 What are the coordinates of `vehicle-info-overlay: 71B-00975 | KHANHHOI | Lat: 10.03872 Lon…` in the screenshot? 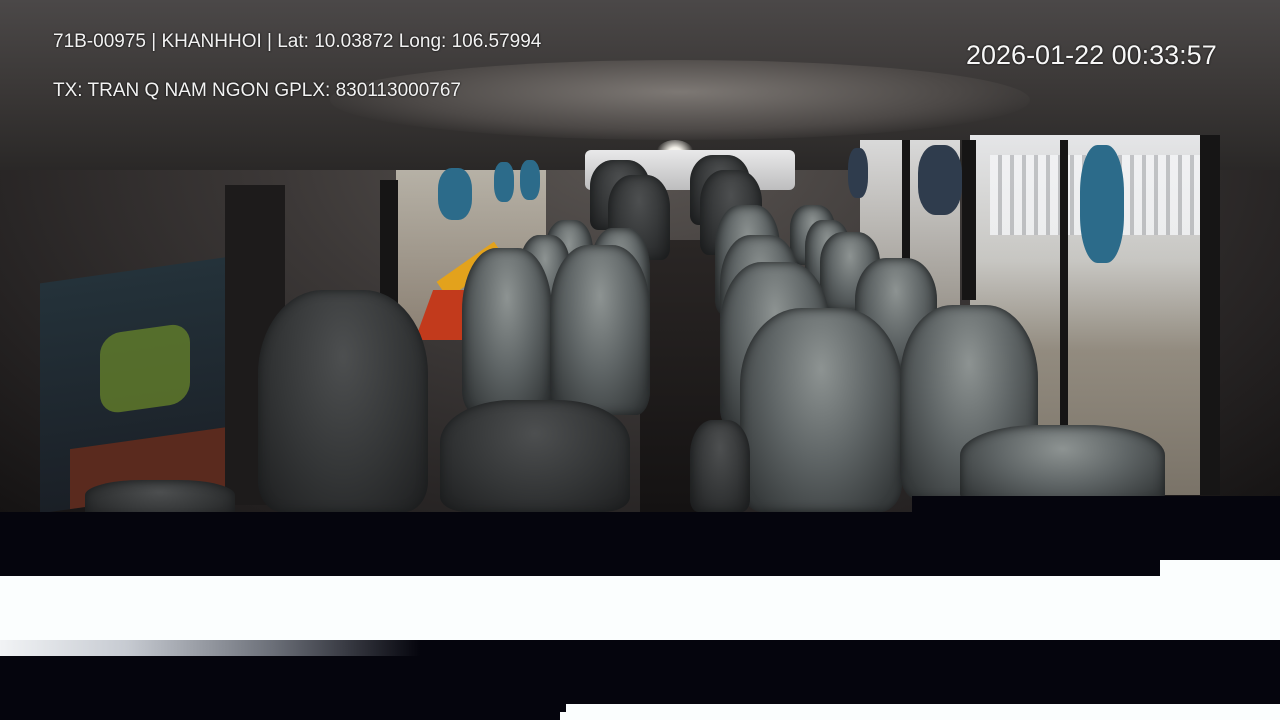 It's located at (297, 41).